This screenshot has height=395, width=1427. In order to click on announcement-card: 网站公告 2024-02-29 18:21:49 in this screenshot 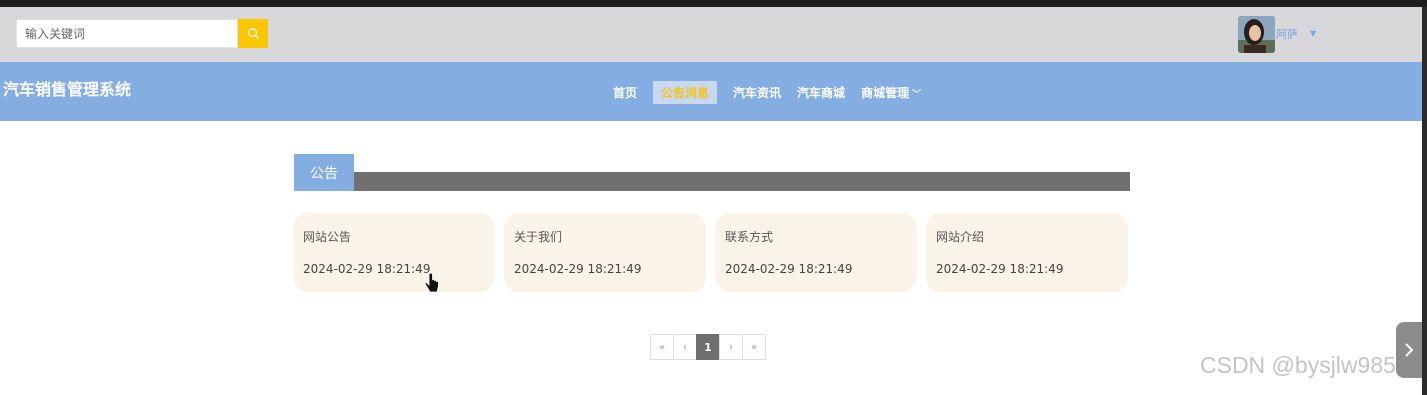, I will do `click(394, 252)`.